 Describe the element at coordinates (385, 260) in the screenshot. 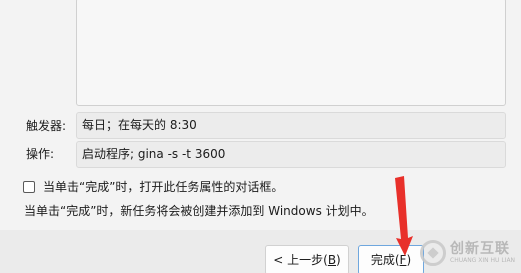

I see `finish-button-prefix: 完成(` at that location.